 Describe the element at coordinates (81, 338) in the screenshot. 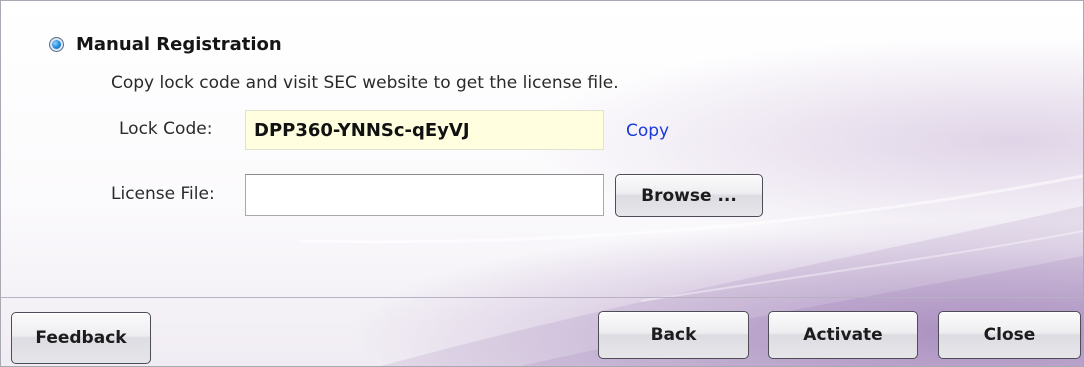

I see `feedback-button: Feedback` at that location.